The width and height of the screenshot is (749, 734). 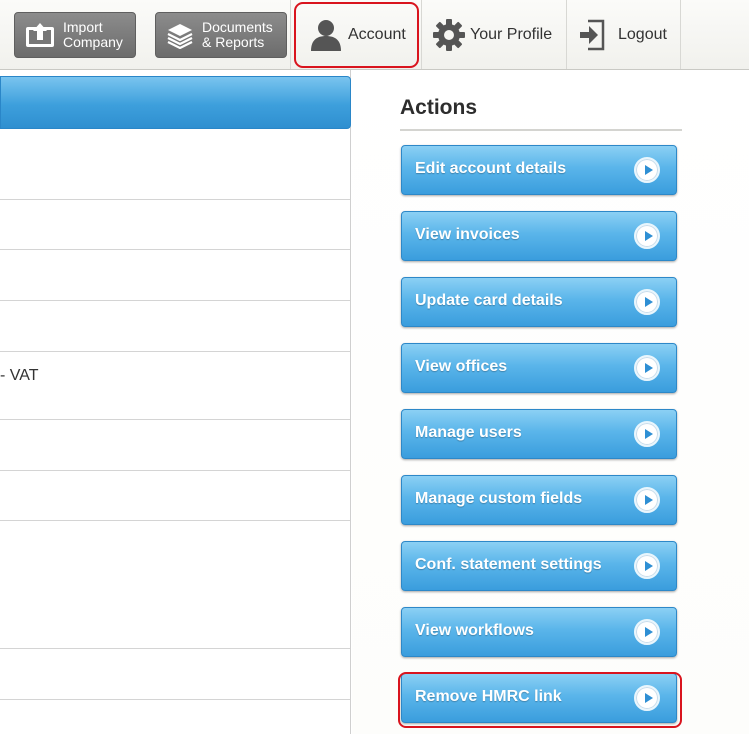 What do you see at coordinates (539, 368) in the screenshot?
I see `view-offices-button: View offices` at bounding box center [539, 368].